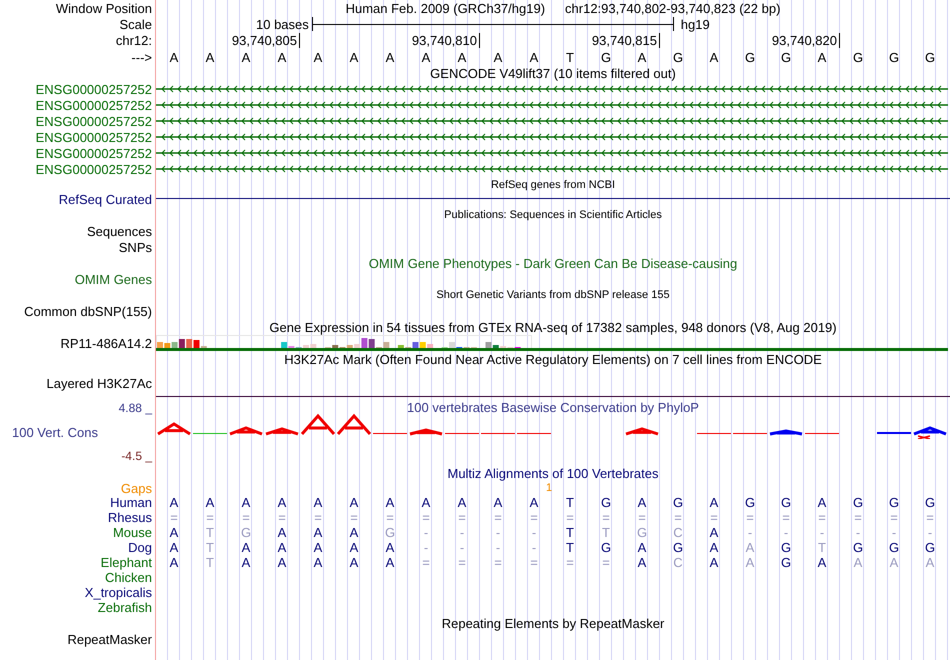  Describe the element at coordinates (136, 456) in the screenshot. I see `axis-min-label: -4.5 _` at that location.